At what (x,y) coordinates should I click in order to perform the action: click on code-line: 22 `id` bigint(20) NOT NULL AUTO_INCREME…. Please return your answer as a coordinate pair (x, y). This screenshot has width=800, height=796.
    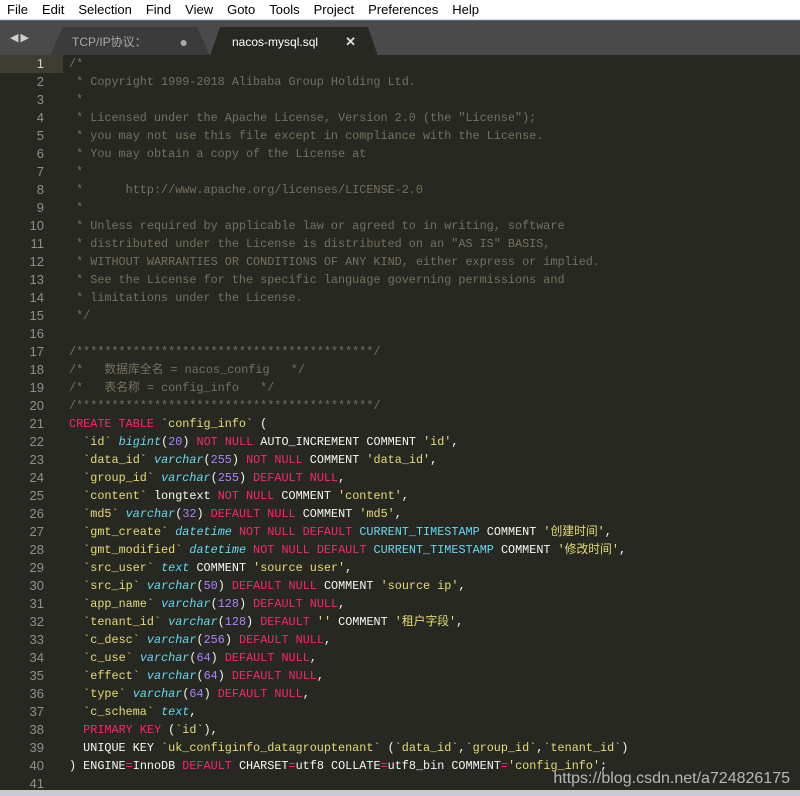
    Looking at the image, I should click on (400, 442).